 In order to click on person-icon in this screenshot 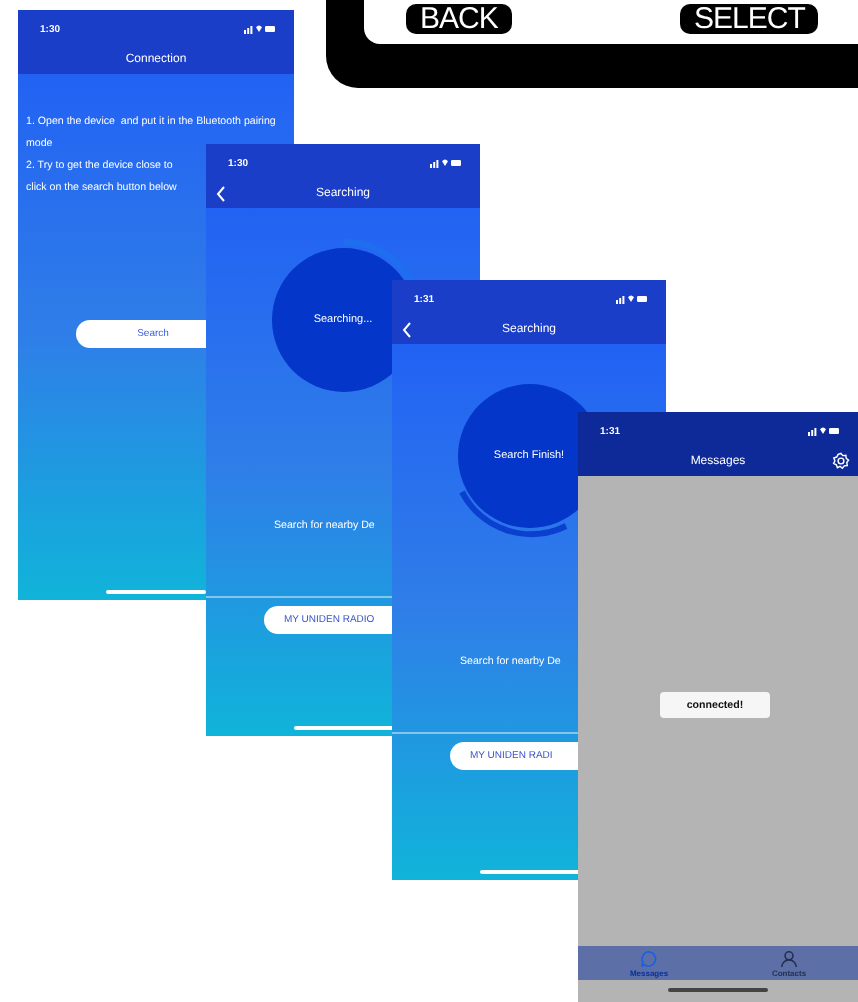, I will do `click(789, 959)`.